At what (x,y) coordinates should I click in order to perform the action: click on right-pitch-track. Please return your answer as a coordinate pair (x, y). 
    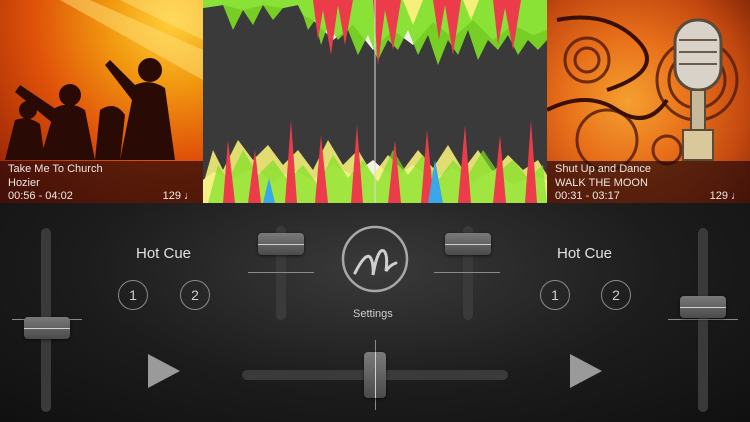
    Looking at the image, I should click on (703, 320).